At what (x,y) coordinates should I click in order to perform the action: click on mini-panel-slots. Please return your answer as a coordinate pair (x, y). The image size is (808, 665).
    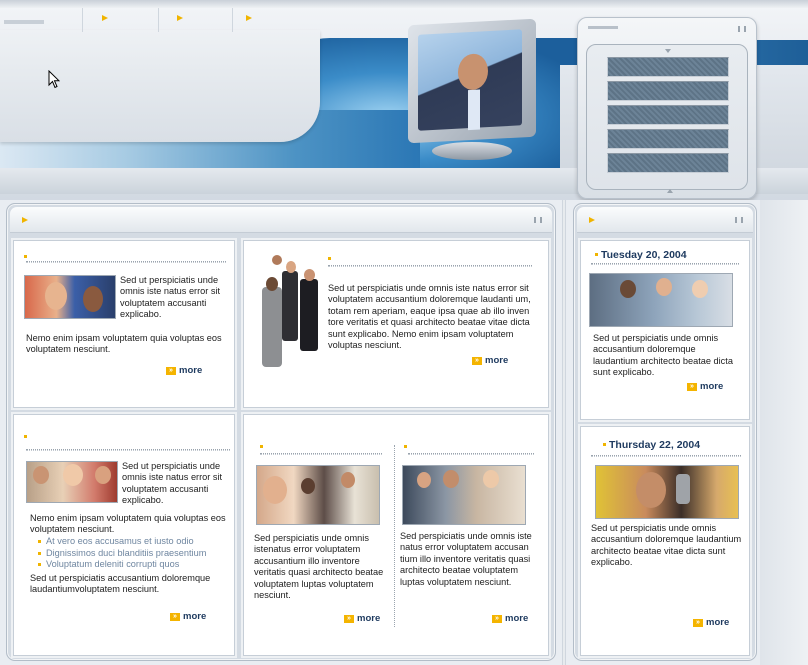
    Looking at the image, I should click on (668, 117).